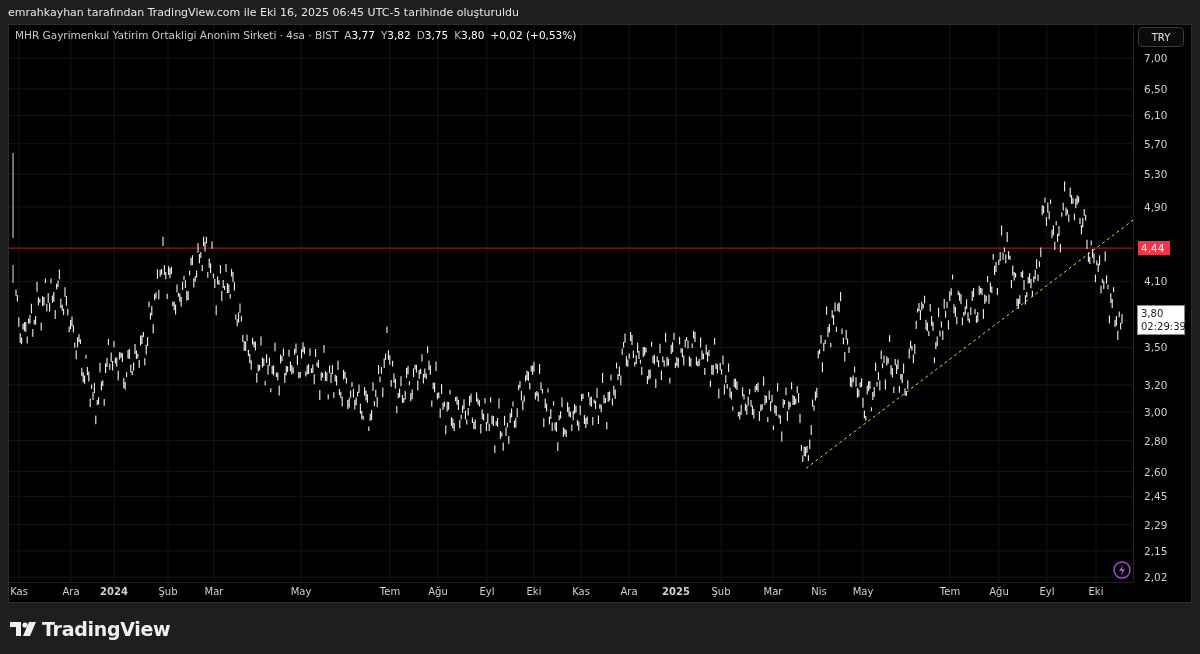  I want to click on ohlc-value: Y3,82, so click(395, 35).